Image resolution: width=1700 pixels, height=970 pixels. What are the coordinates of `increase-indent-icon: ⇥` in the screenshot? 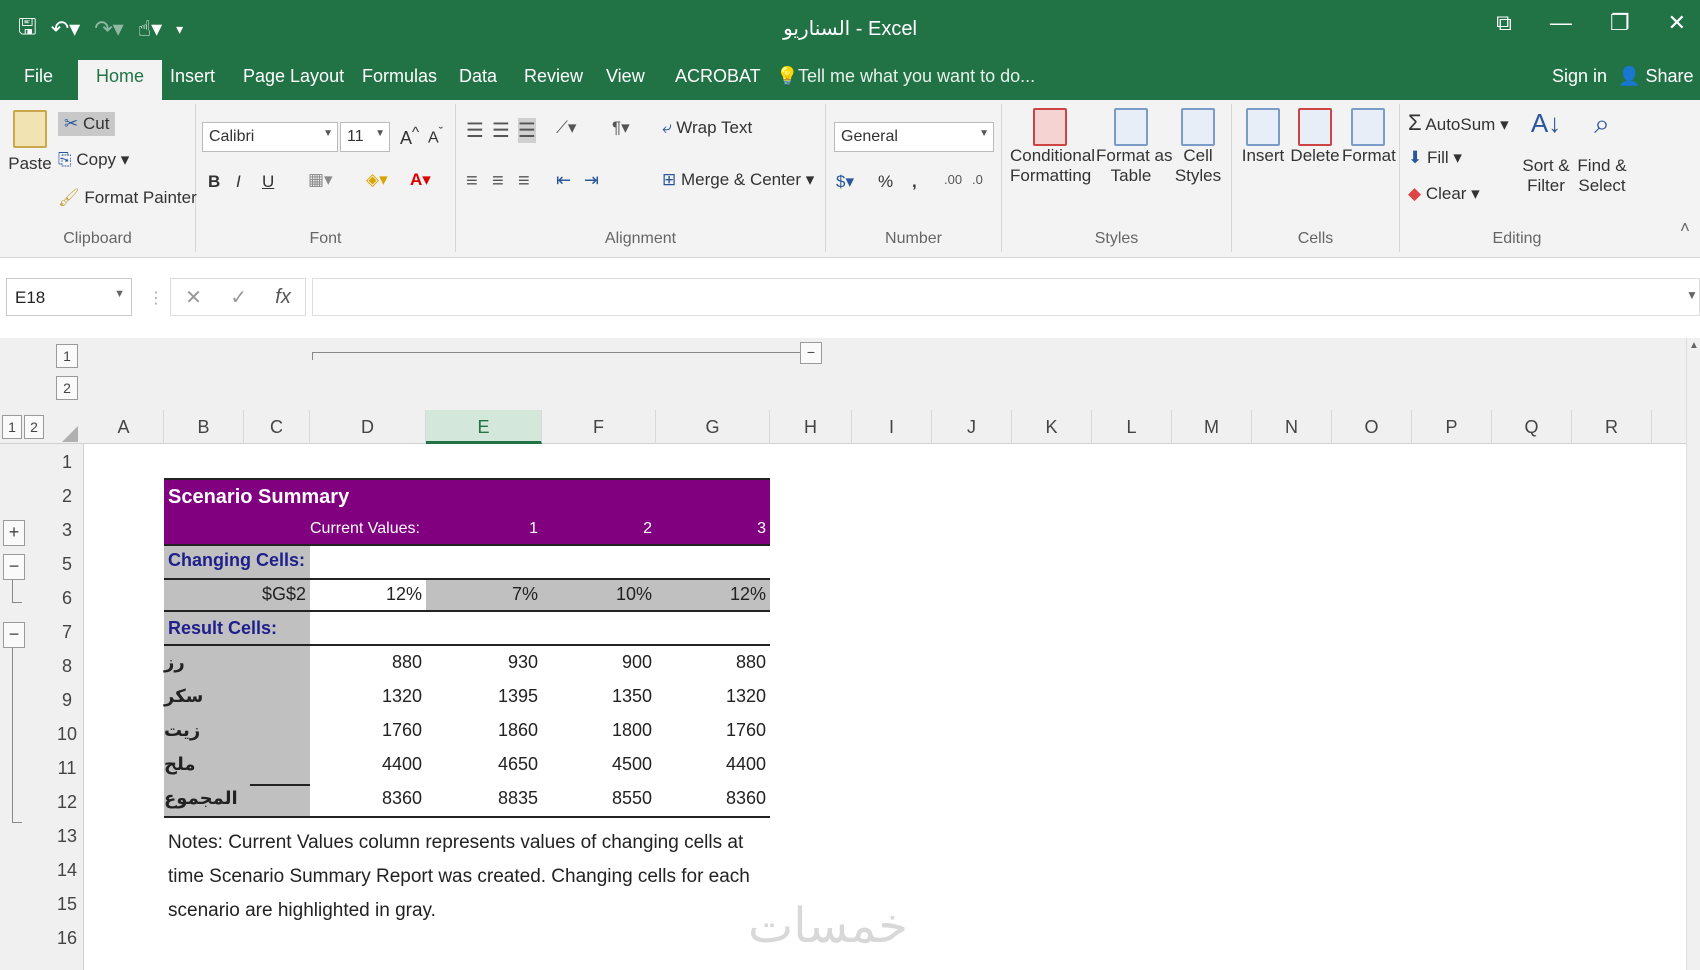 It's located at (591, 180).